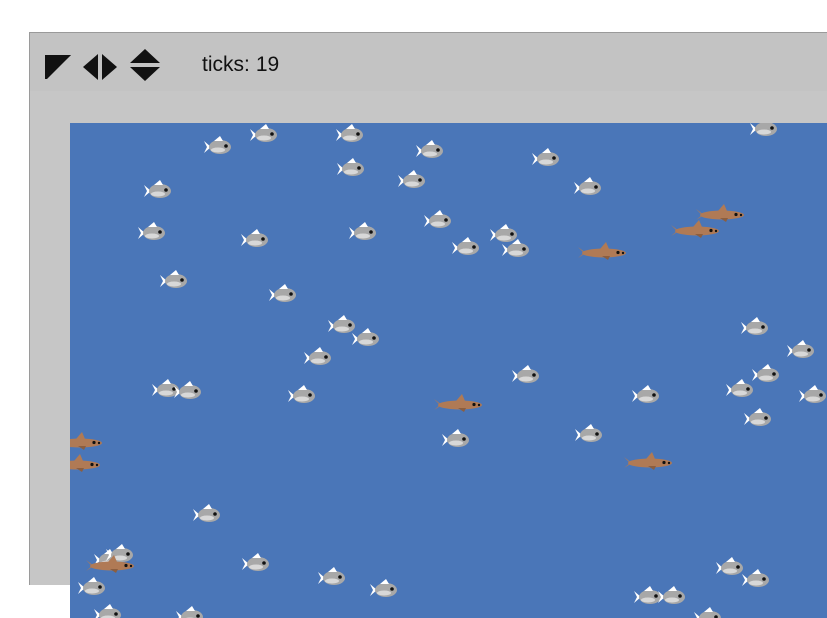  I want to click on view-toolbar: ticks: 19, so click(428, 62).